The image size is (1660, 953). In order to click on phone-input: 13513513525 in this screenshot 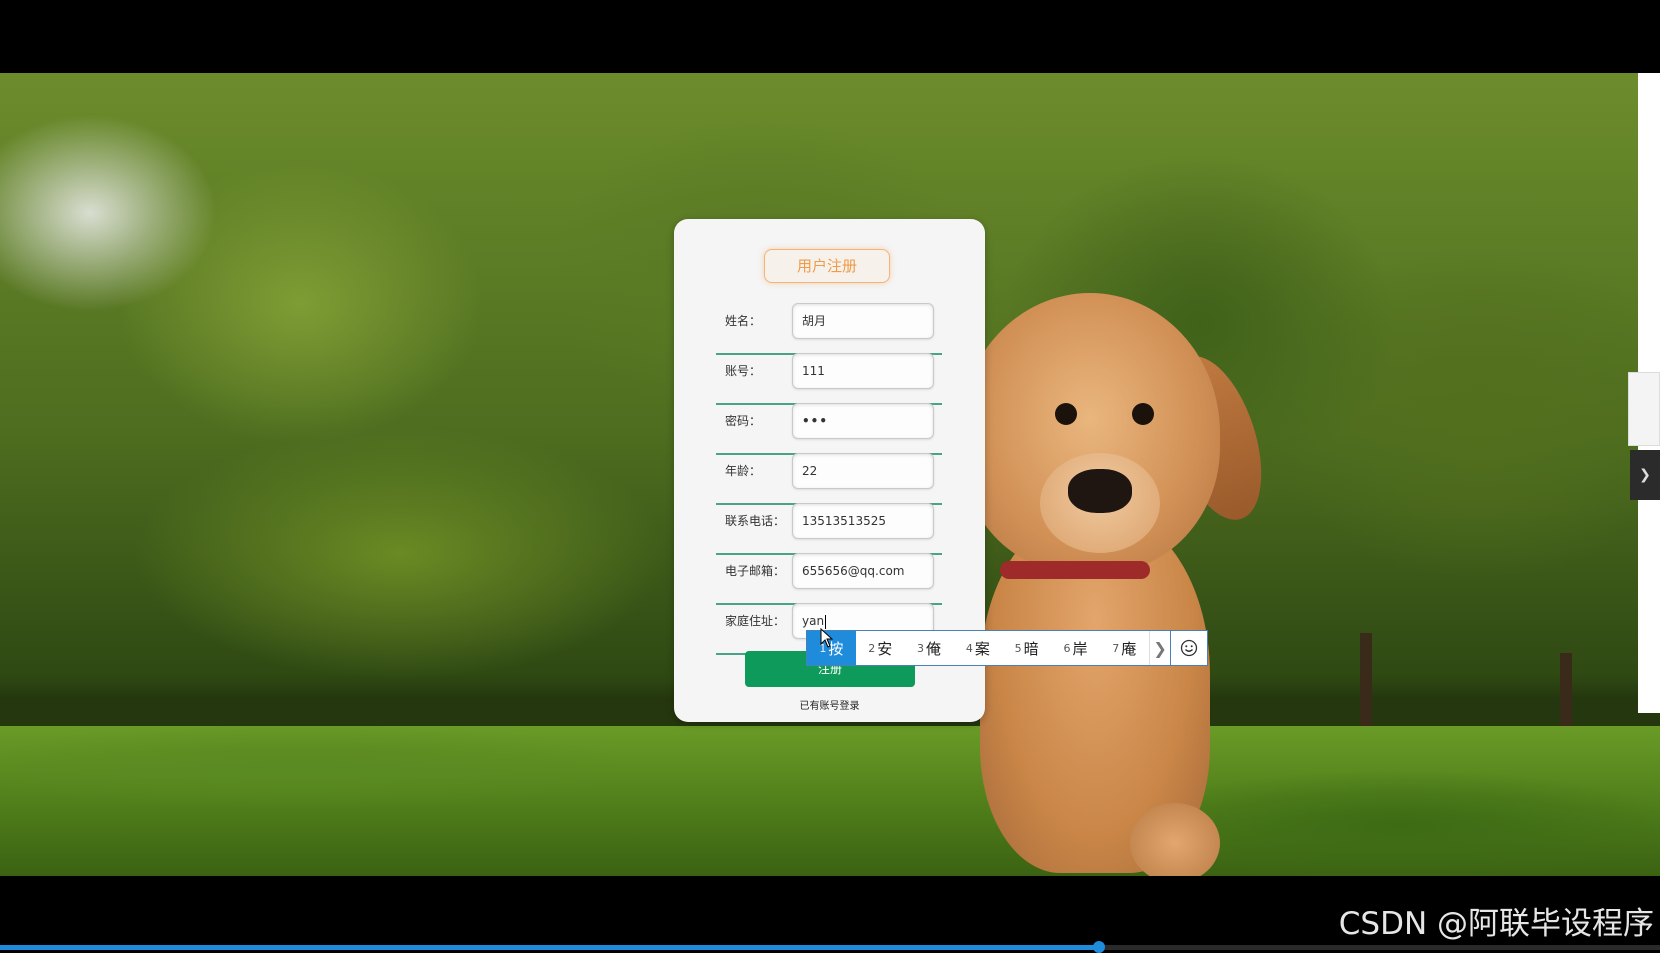, I will do `click(863, 521)`.